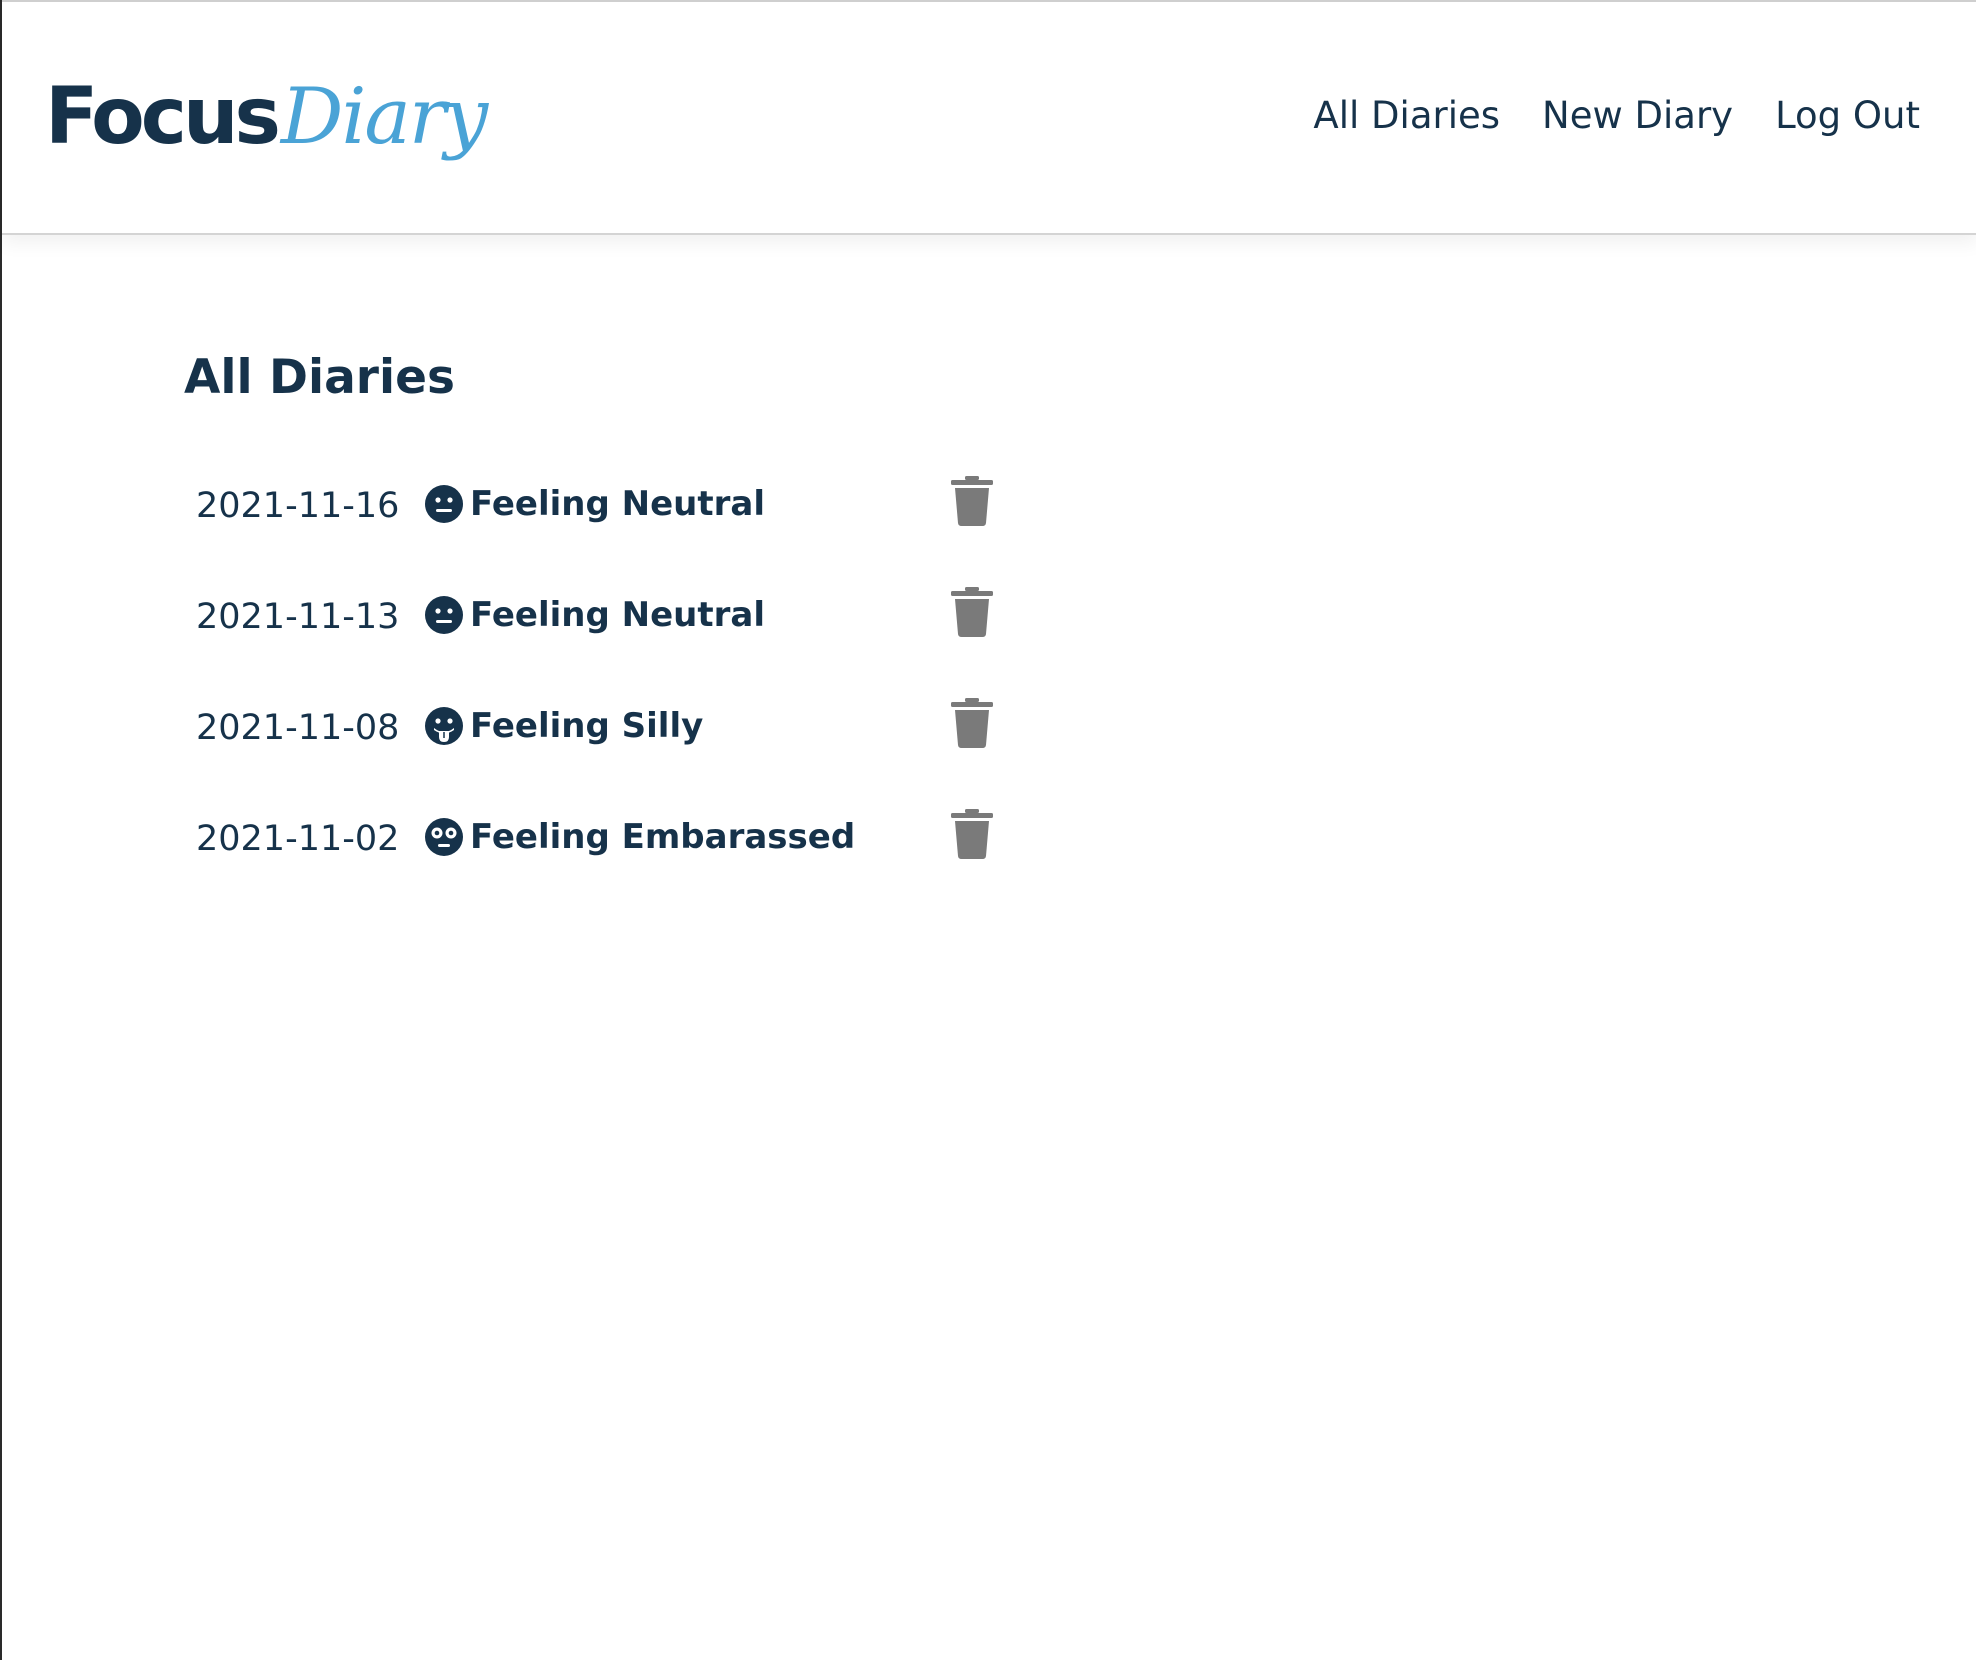  What do you see at coordinates (319, 377) in the screenshot?
I see `page-title: All Diaries` at bounding box center [319, 377].